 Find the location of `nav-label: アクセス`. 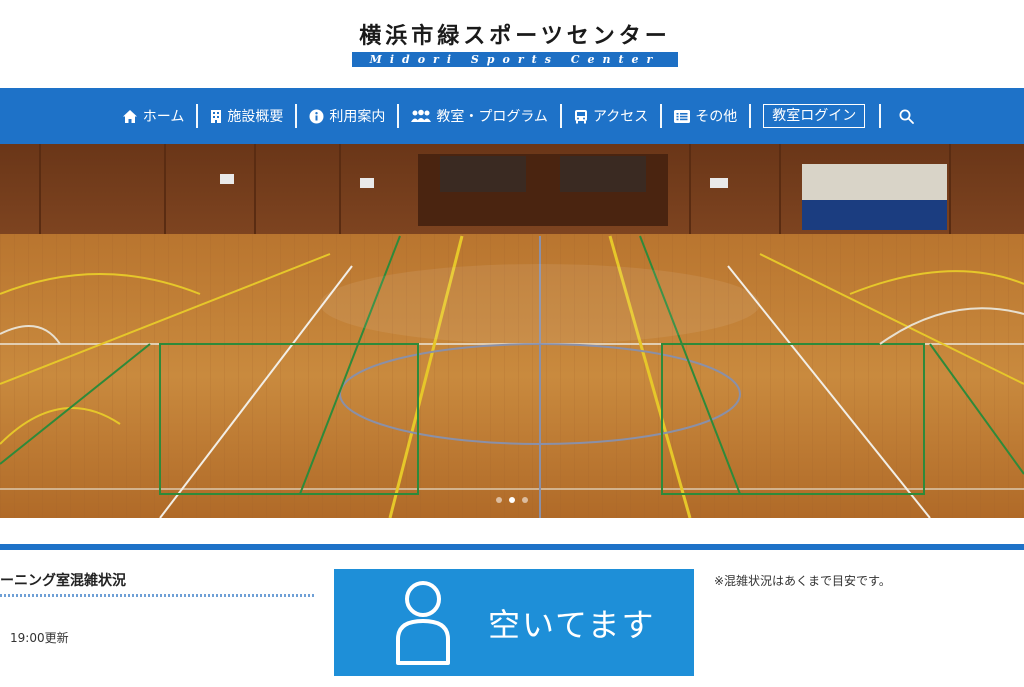

nav-label: アクセス is located at coordinates (620, 117).